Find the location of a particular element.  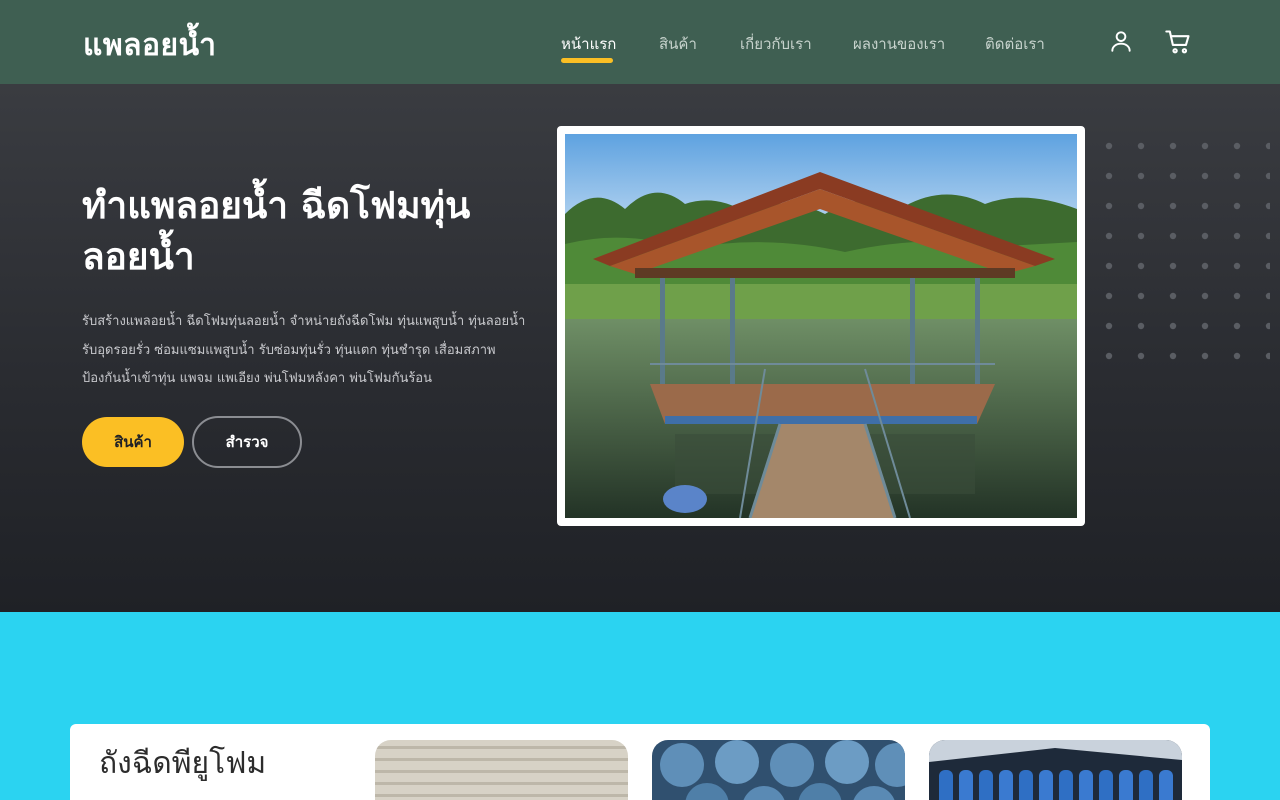

nav-item-about: เกี่ยวกับเรา is located at coordinates (776, 44).